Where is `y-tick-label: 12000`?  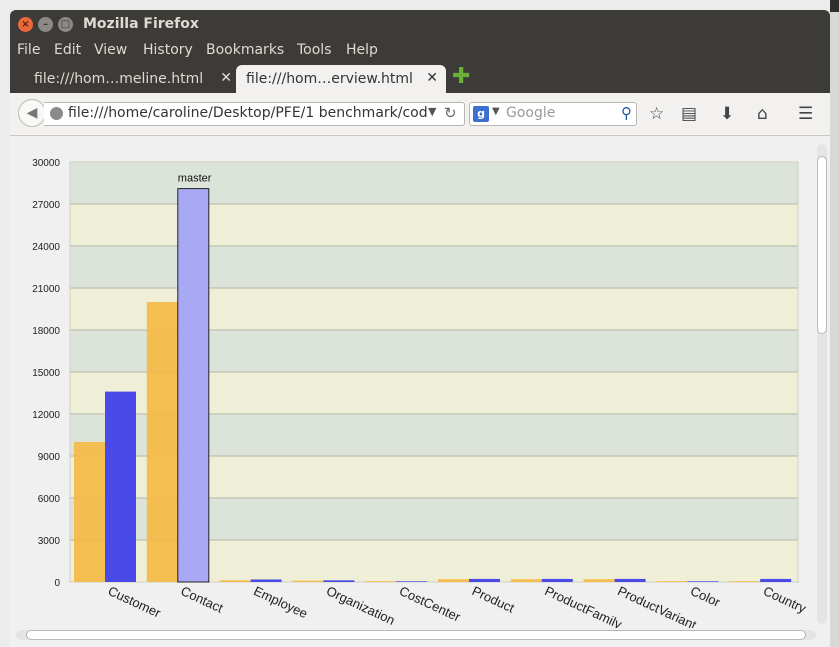
y-tick-label: 12000 is located at coordinates (46, 415).